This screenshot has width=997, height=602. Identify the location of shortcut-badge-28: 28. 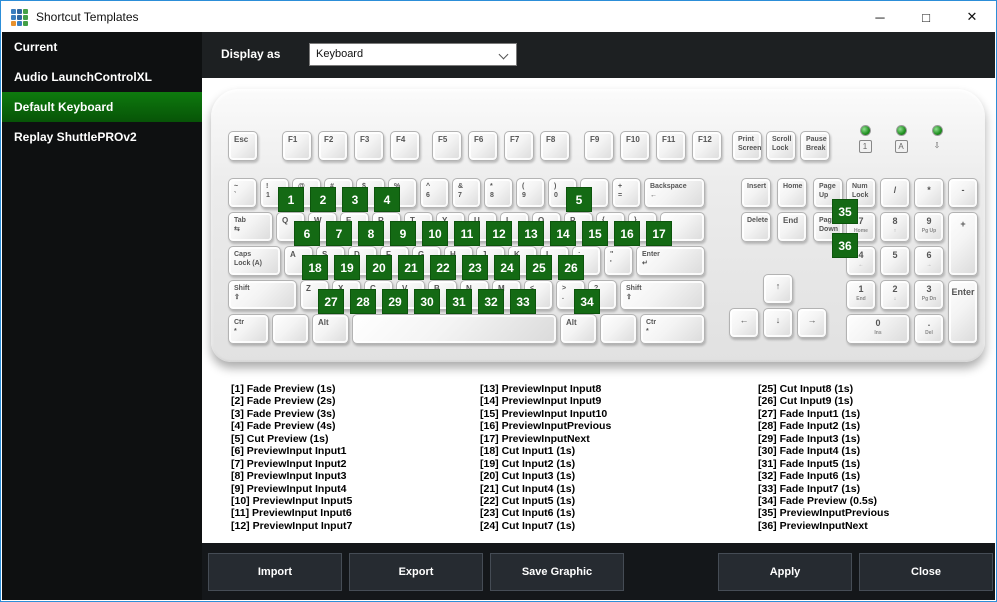
(363, 301).